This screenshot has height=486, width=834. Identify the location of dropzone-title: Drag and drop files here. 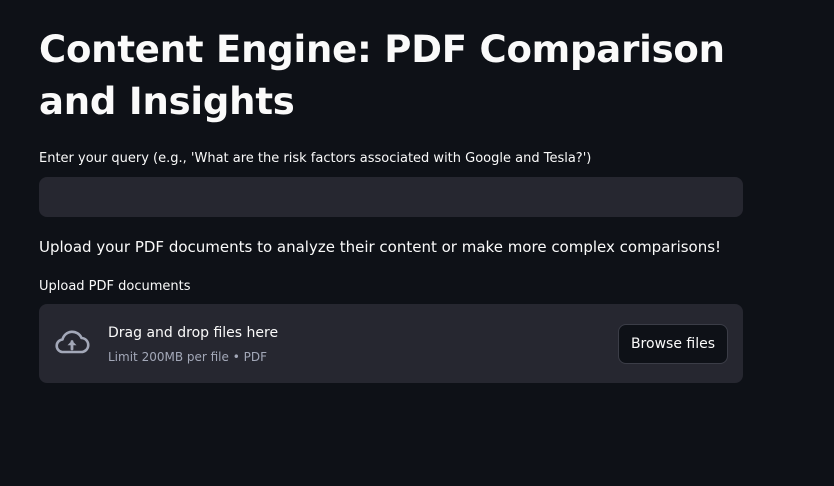
(193, 333).